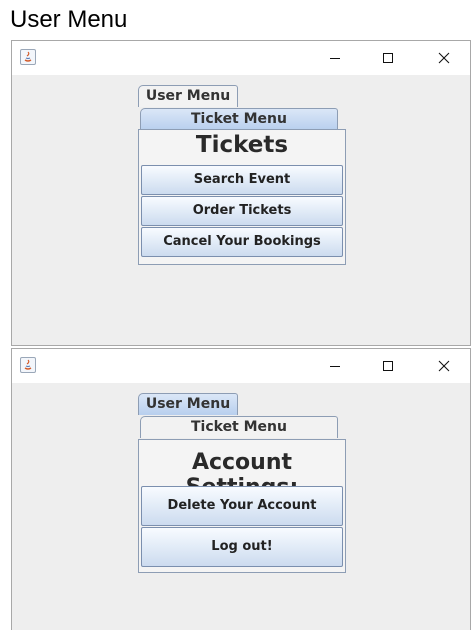  What do you see at coordinates (242, 211) in the screenshot?
I see `order-tickets-button: Order Tickets` at bounding box center [242, 211].